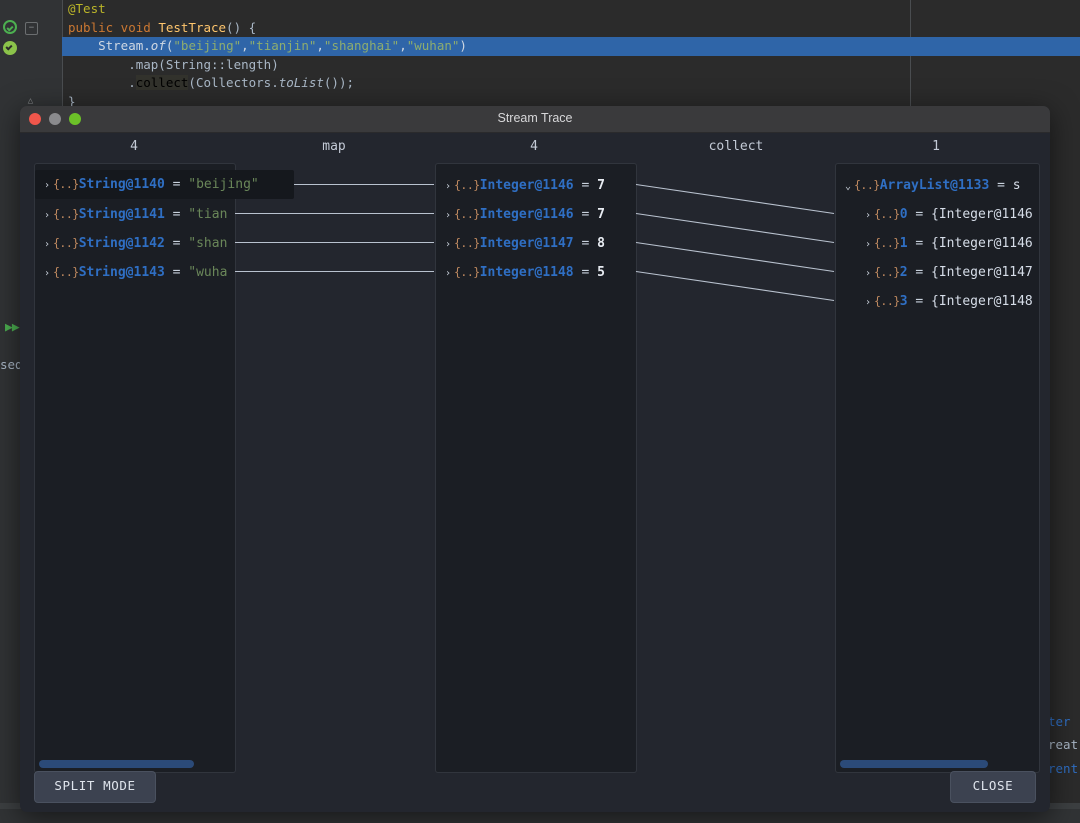 This screenshot has width=1080, height=823. What do you see at coordinates (433, 46) in the screenshot?
I see `code-token: "wuhan"` at bounding box center [433, 46].